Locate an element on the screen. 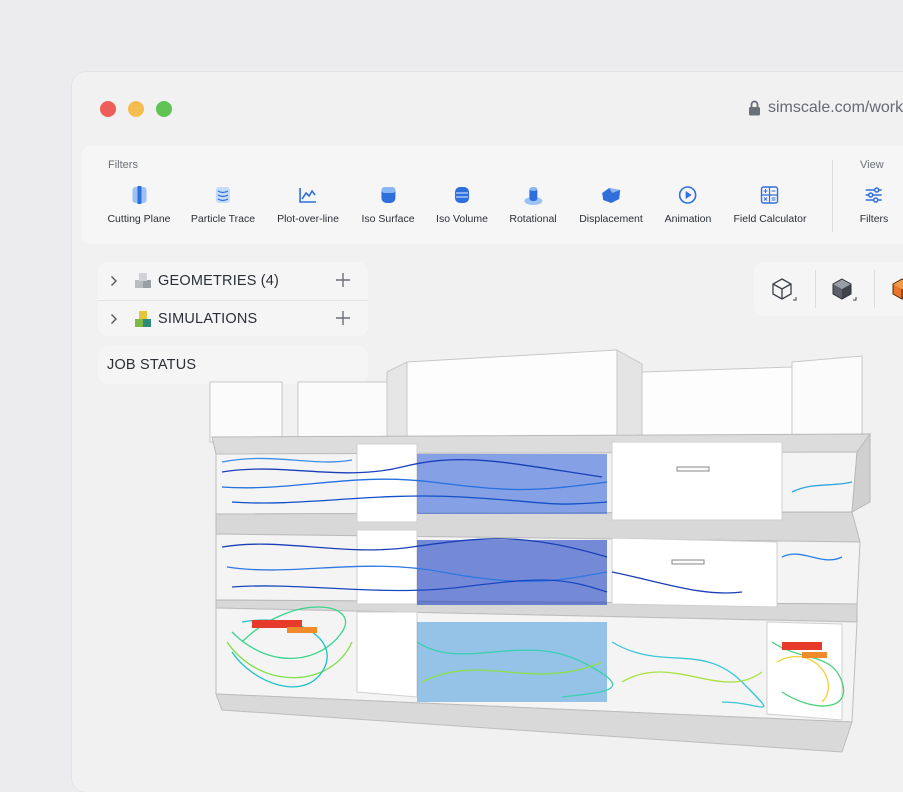 Image resolution: width=903 pixels, height=792 pixels. field-calculator-icon is located at coordinates (770, 195).